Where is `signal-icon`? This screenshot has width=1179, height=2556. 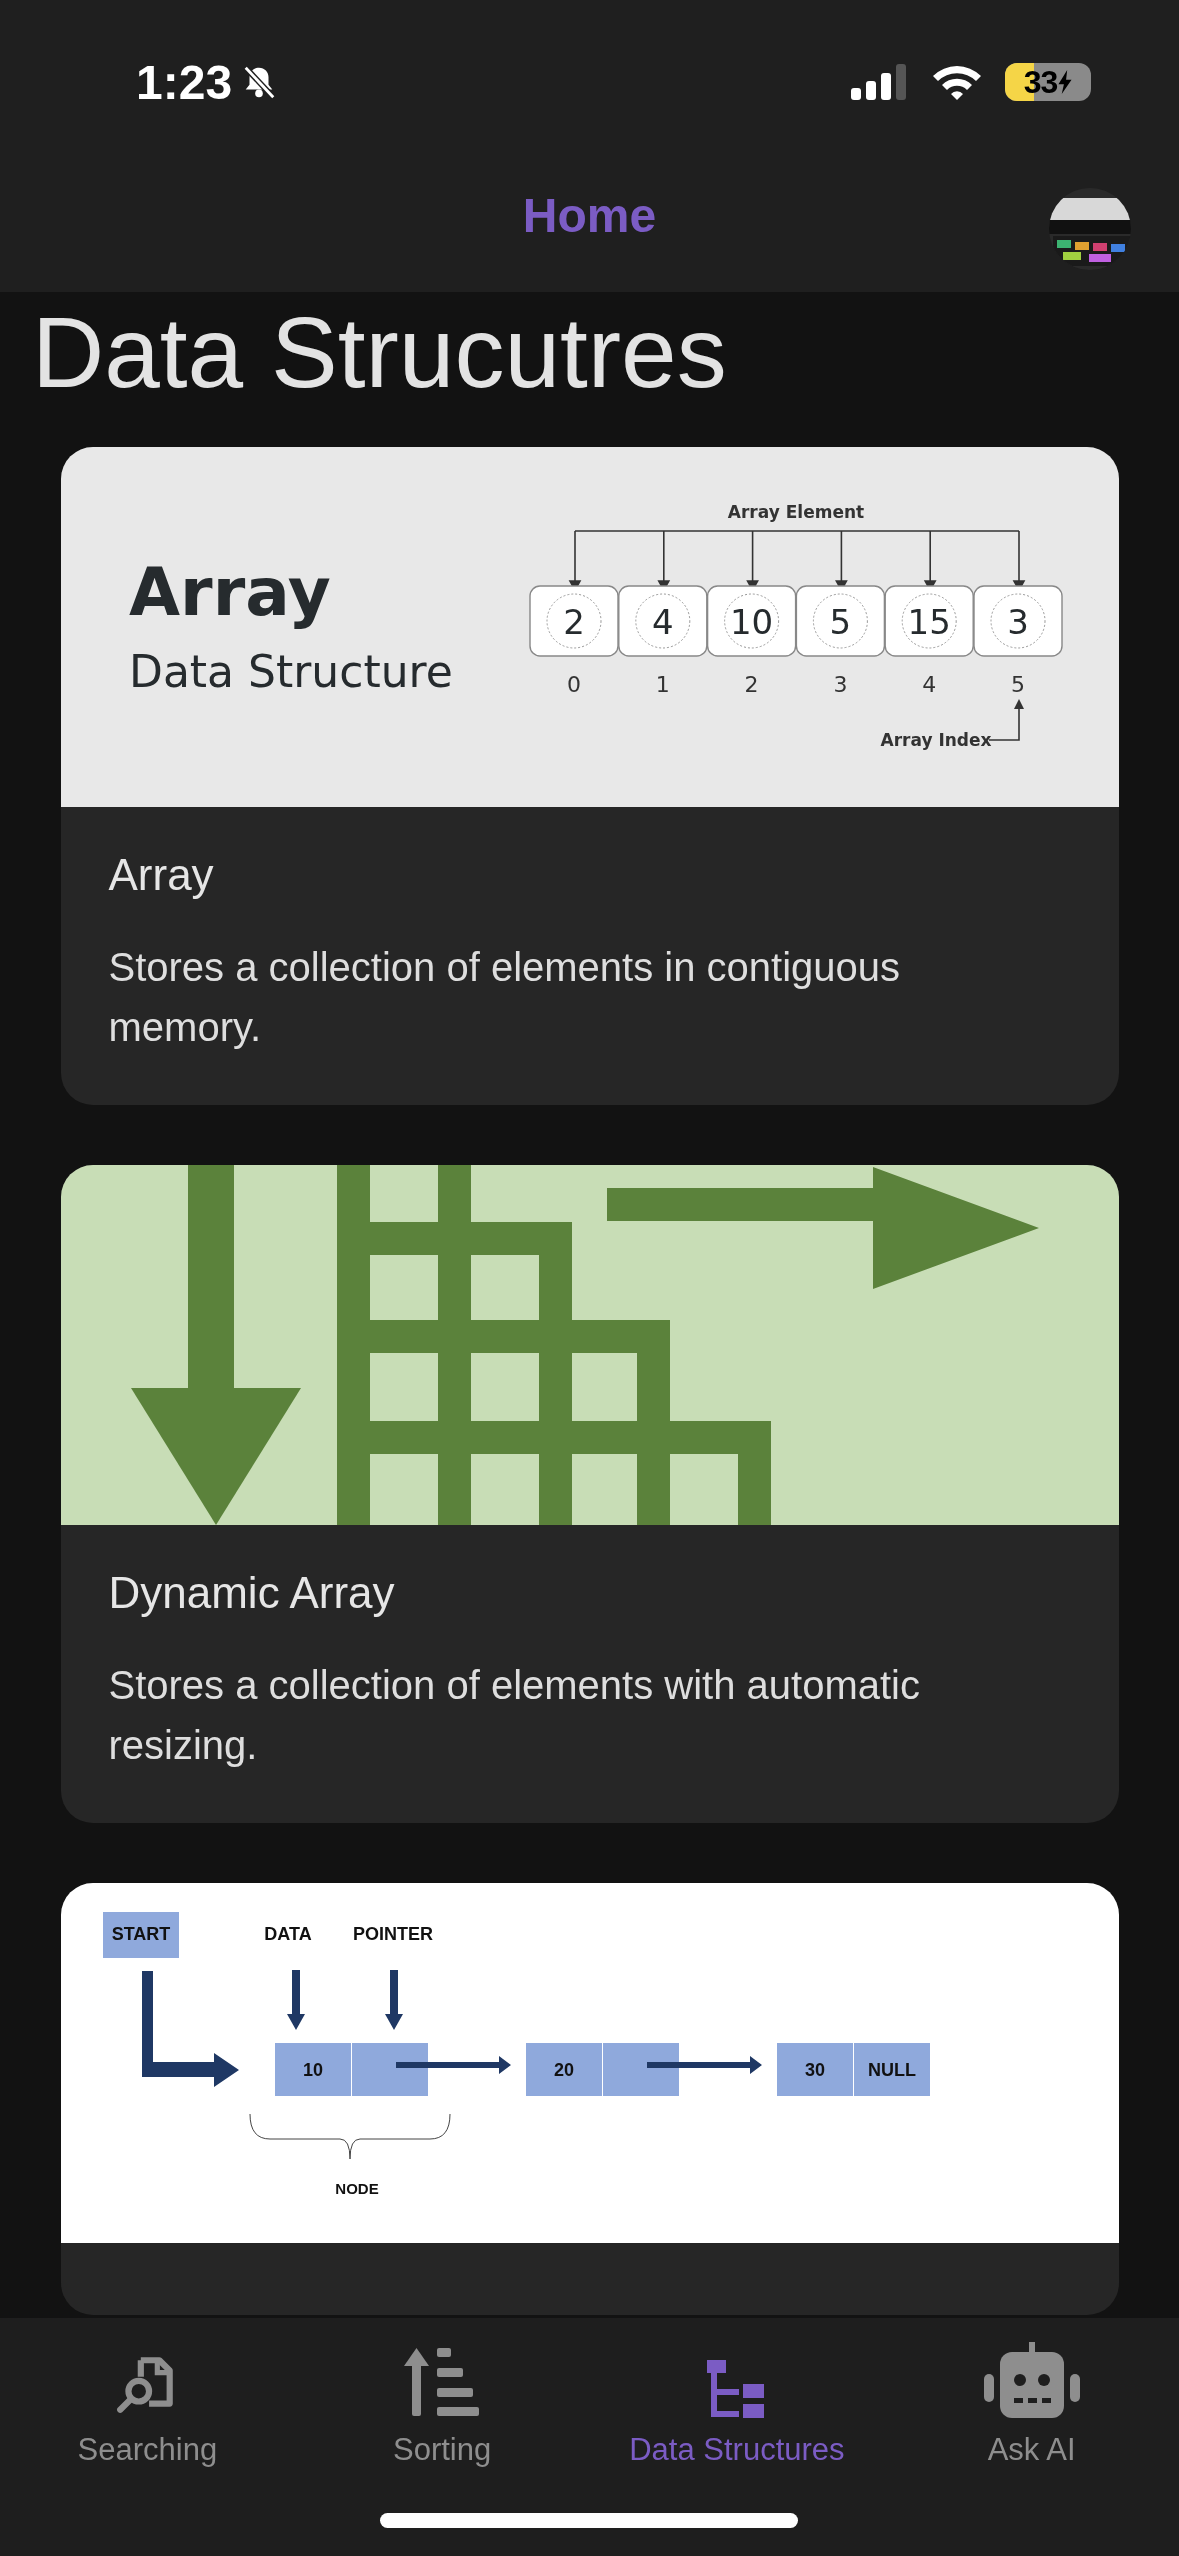
signal-icon is located at coordinates (880, 82).